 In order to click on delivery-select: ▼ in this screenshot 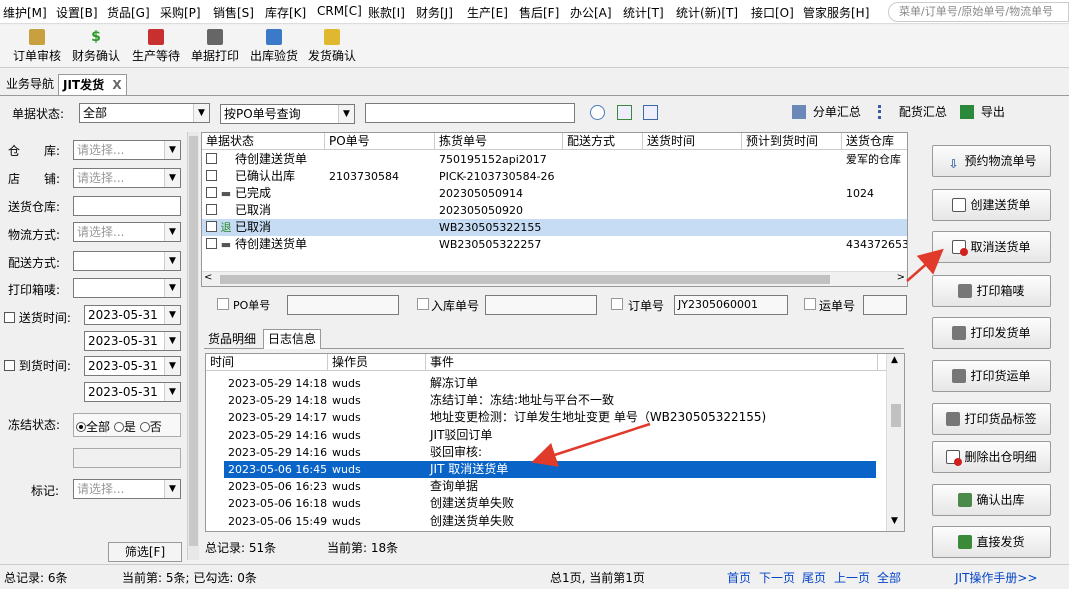, I will do `click(127, 261)`.